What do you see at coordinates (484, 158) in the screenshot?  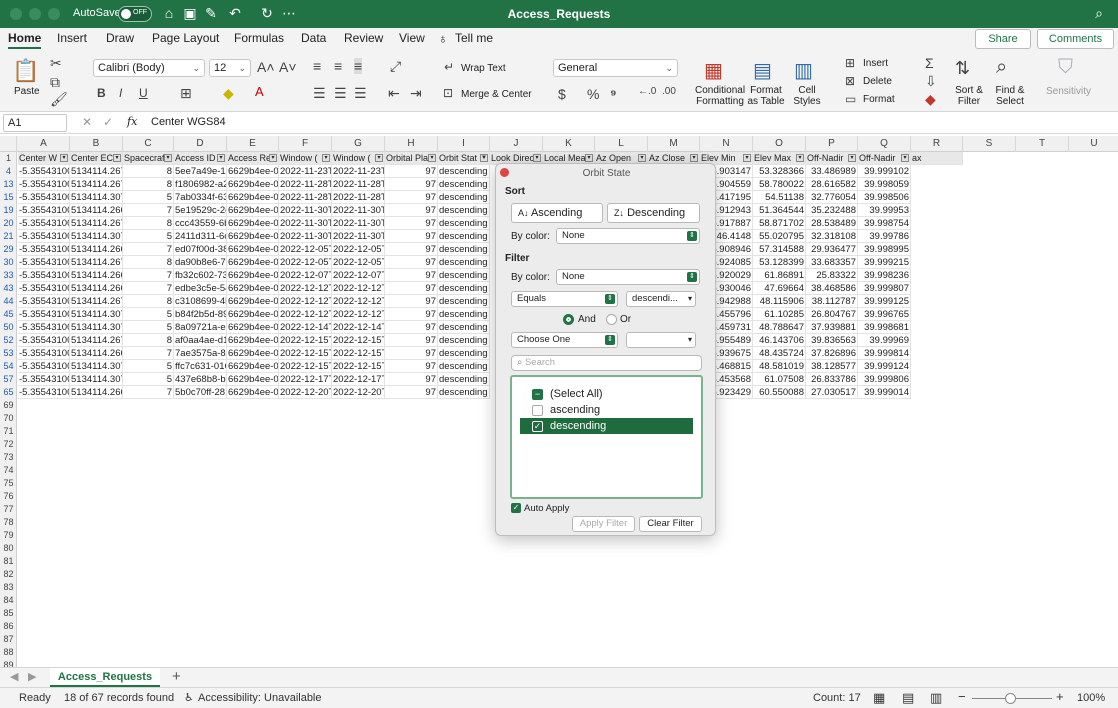 I see `filter-dropdown-icon: ▼` at bounding box center [484, 158].